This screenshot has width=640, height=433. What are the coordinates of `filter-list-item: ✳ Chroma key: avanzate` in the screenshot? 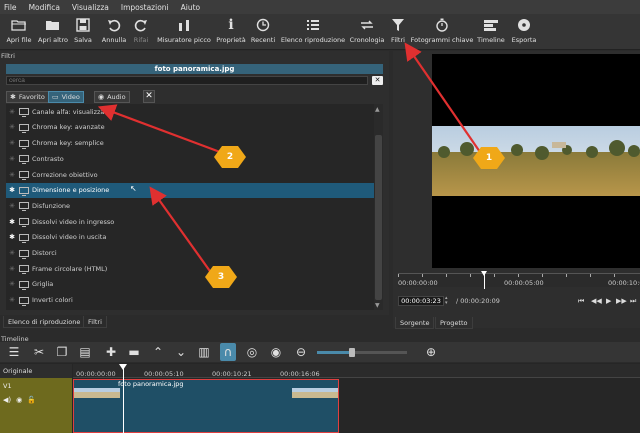 It's located at (190, 128).